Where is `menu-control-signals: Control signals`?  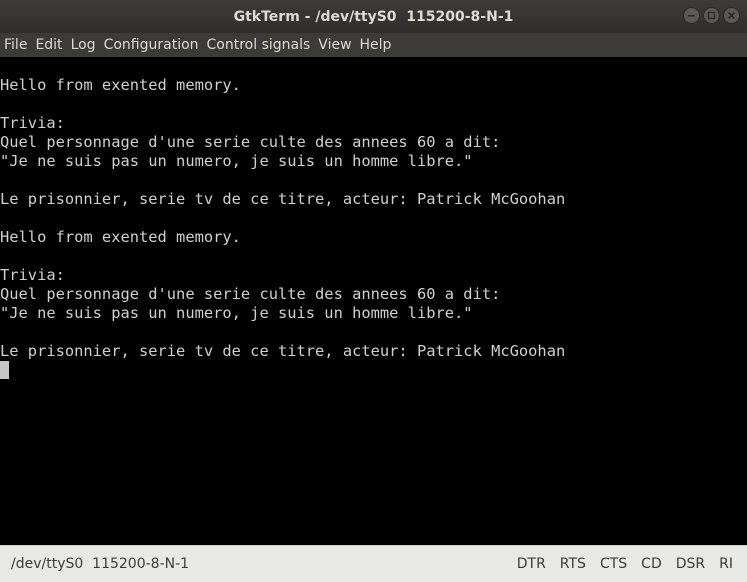 menu-control-signals: Control signals is located at coordinates (259, 45).